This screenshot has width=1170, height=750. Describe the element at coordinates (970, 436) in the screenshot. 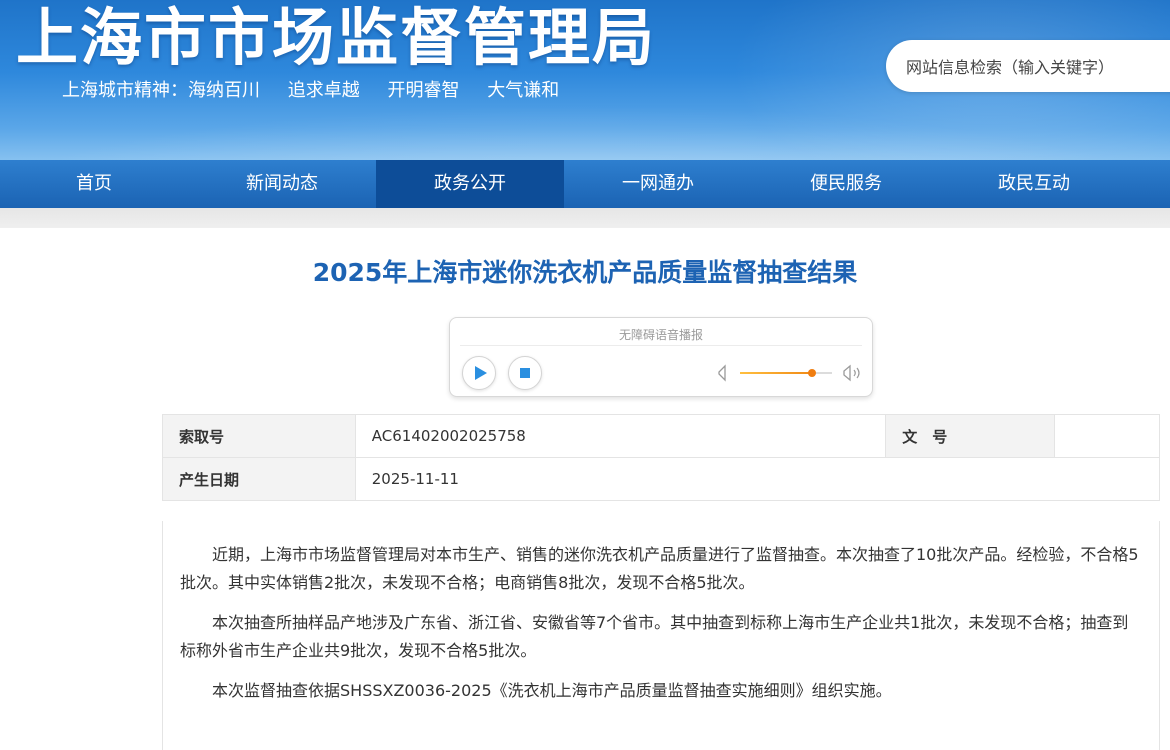

I see `document-number-label: 文 号` at that location.